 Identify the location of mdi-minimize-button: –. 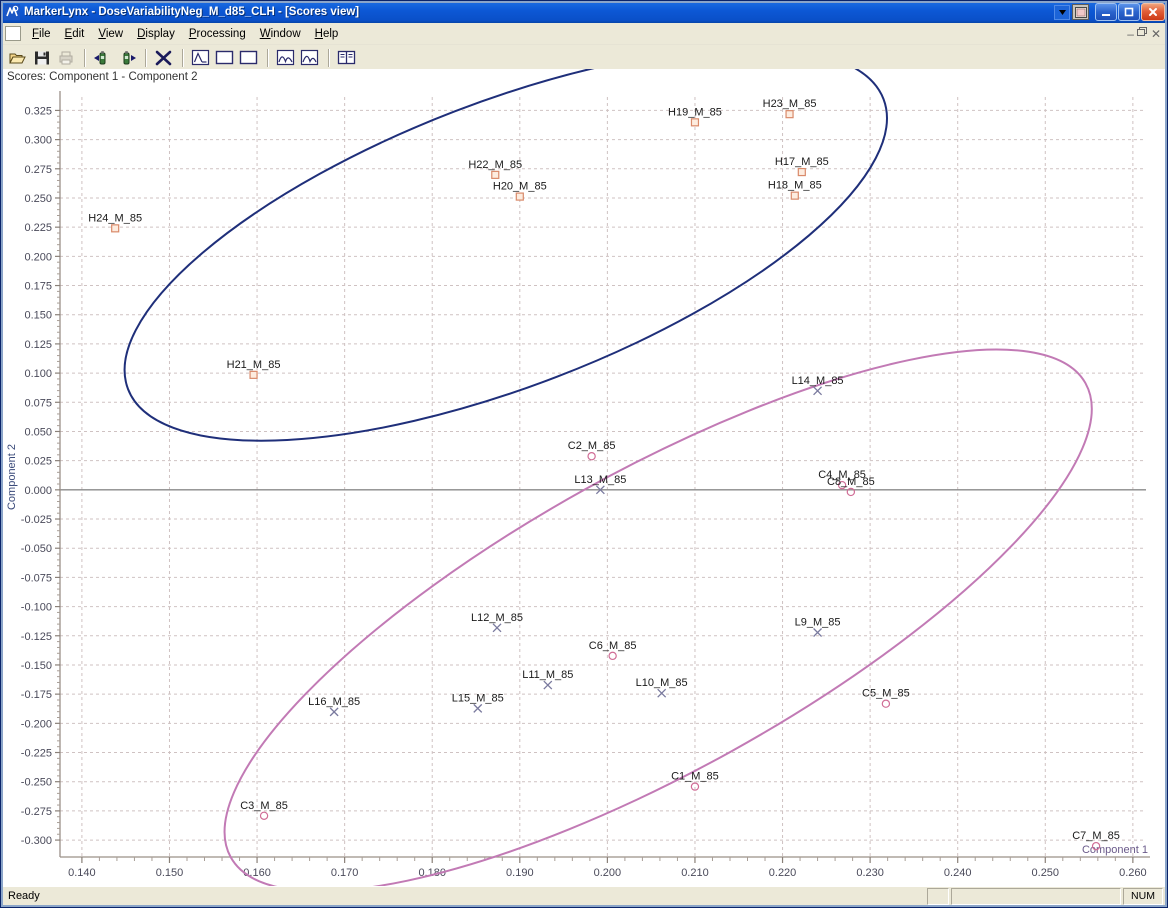
(1130, 34).